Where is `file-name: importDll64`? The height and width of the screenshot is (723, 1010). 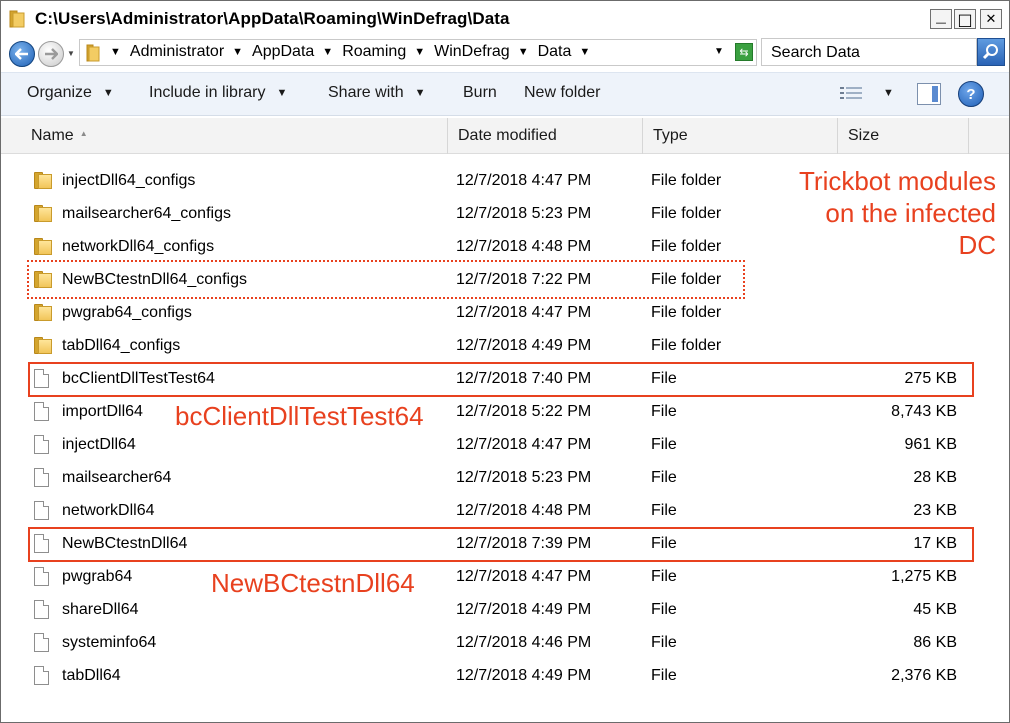
file-name: importDll64 is located at coordinates (102, 411).